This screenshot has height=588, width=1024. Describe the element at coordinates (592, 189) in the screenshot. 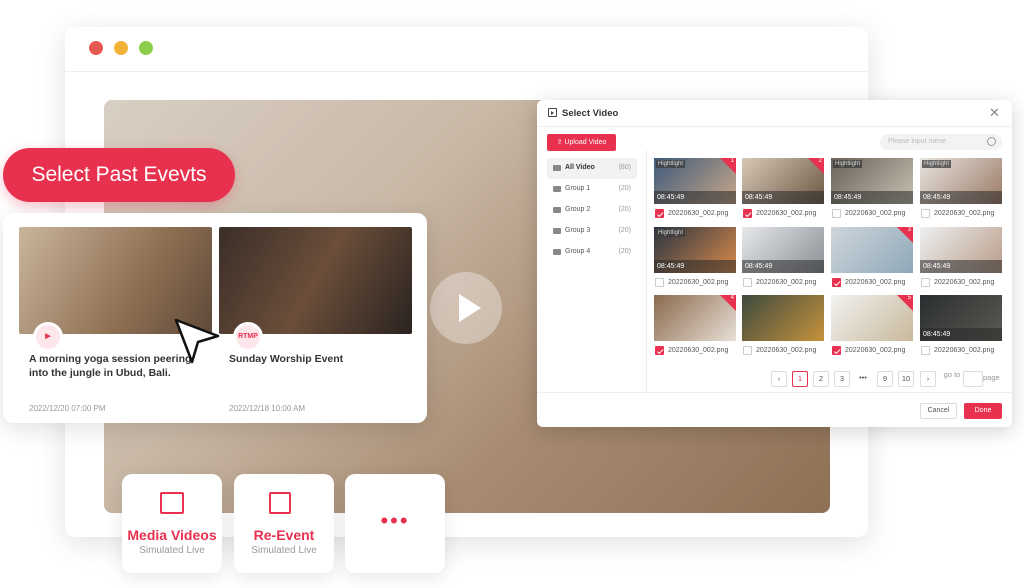

I see `sidebar-item-group: Group 1 (20)` at that location.